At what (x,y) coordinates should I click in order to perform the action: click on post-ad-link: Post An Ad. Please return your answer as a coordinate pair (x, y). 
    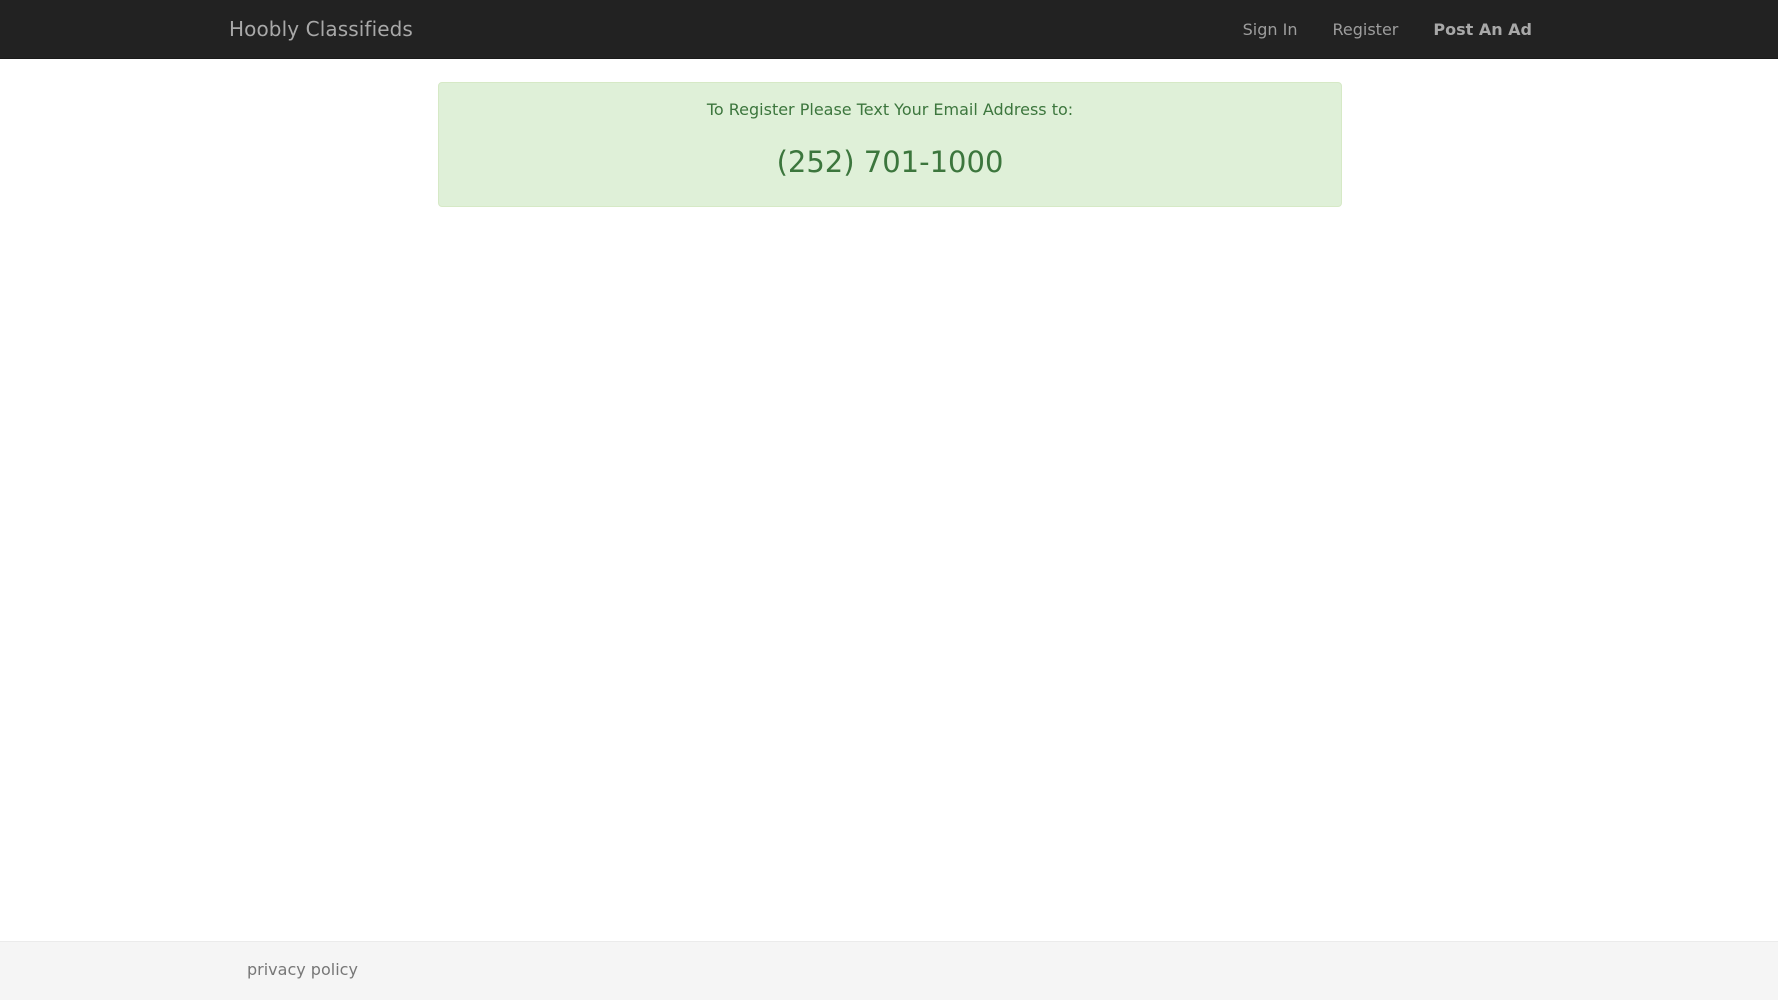
    Looking at the image, I should click on (1482, 29).